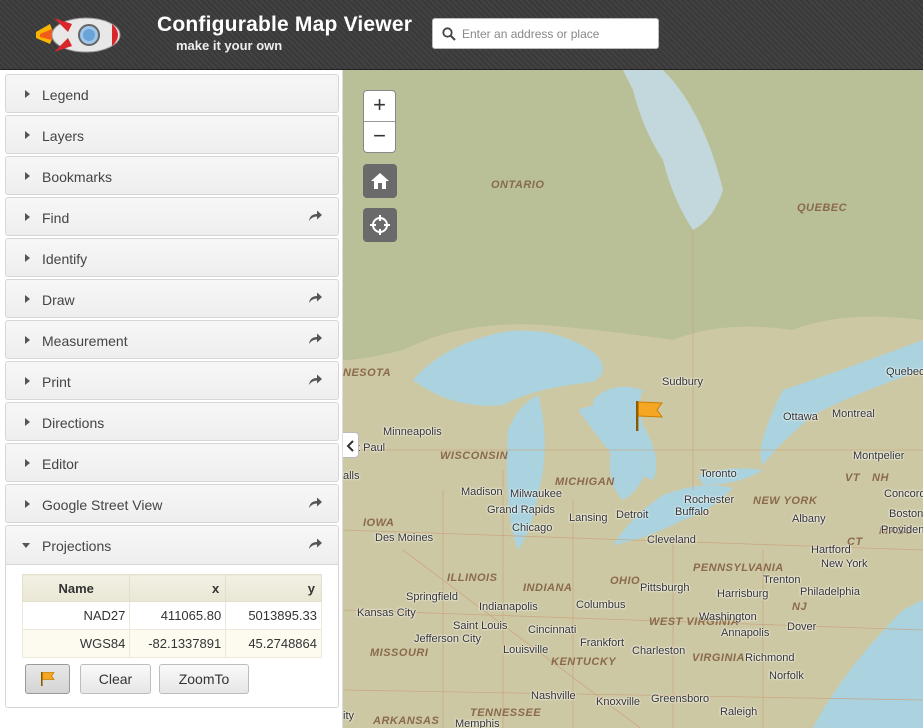 This screenshot has width=923, height=728. I want to click on region-label: ILLINOIS, so click(472, 578).